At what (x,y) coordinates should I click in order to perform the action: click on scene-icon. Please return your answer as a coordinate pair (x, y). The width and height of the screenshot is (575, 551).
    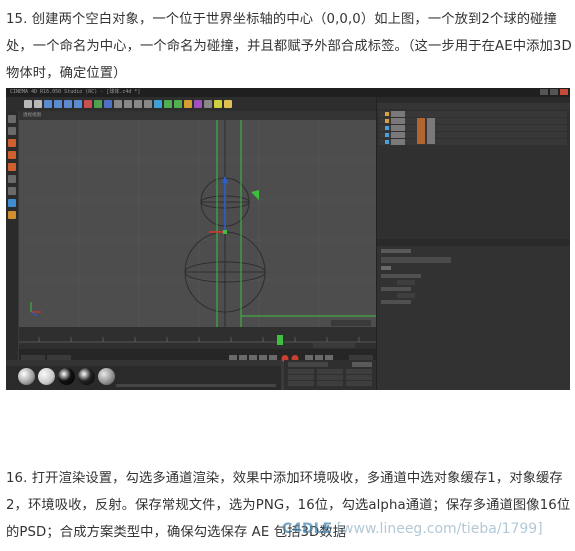
    Looking at the image, I should click on (208, 104).